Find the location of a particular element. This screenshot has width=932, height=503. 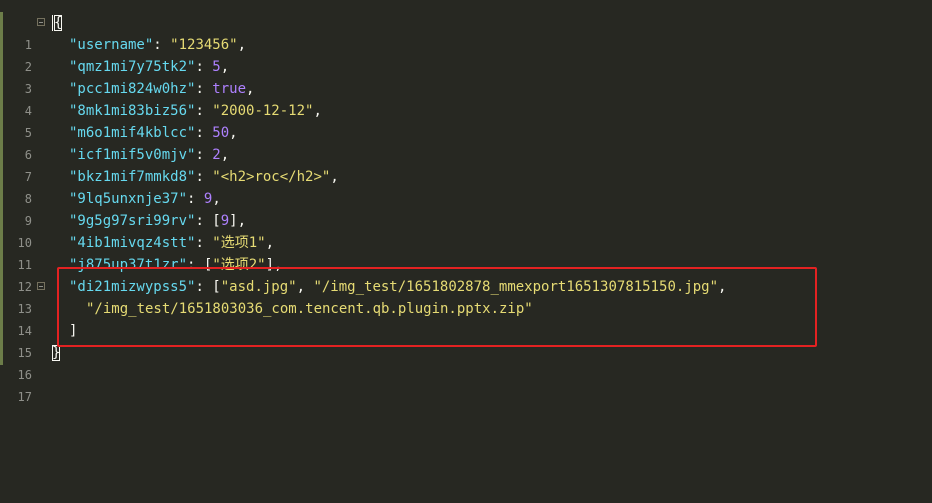

text-cursor is located at coordinates (52, 23).